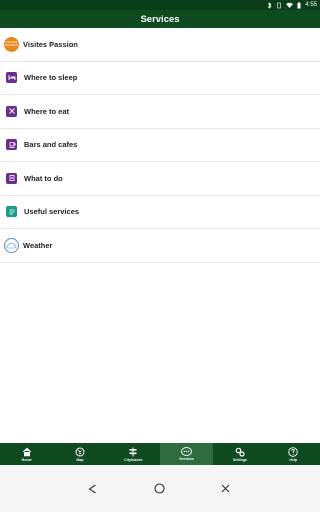  I want to click on circle-home-icon, so click(159, 488).